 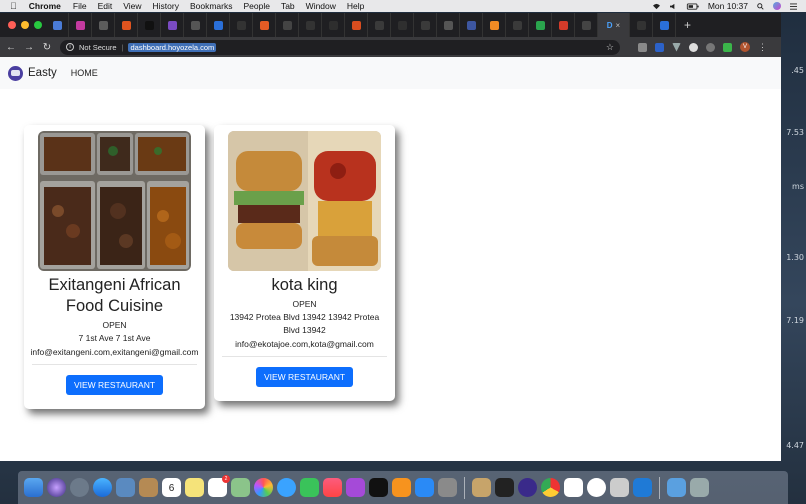 What do you see at coordinates (166, 6) in the screenshot?
I see `menu-history: History` at bounding box center [166, 6].